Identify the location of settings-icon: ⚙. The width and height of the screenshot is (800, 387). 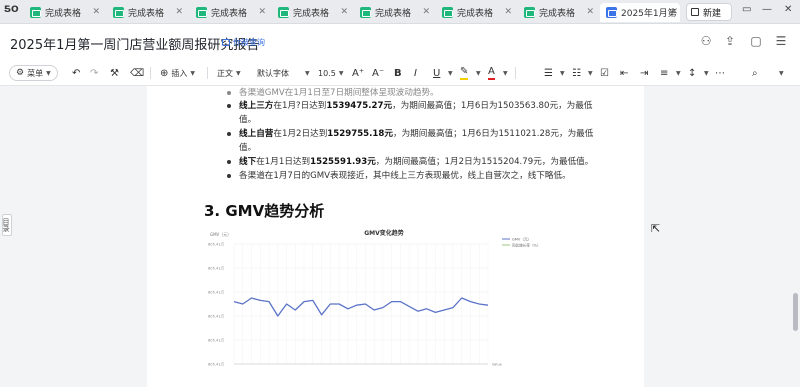
(20, 73).